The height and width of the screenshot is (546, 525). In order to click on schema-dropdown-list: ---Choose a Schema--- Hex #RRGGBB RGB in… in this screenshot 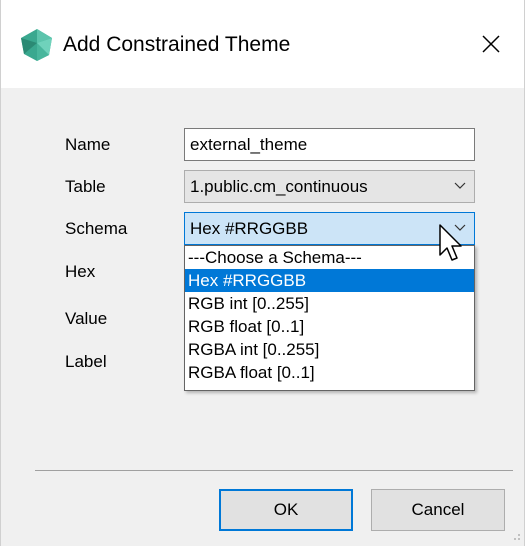, I will do `click(329, 318)`.